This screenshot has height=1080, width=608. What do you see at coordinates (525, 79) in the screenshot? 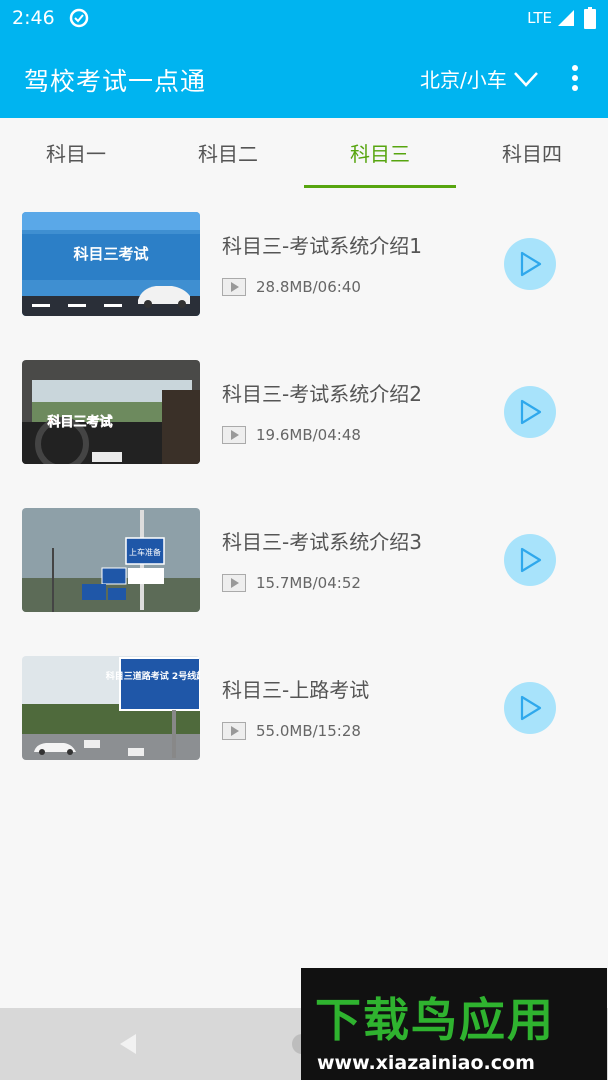
I see `chevron-down-icon` at bounding box center [525, 79].